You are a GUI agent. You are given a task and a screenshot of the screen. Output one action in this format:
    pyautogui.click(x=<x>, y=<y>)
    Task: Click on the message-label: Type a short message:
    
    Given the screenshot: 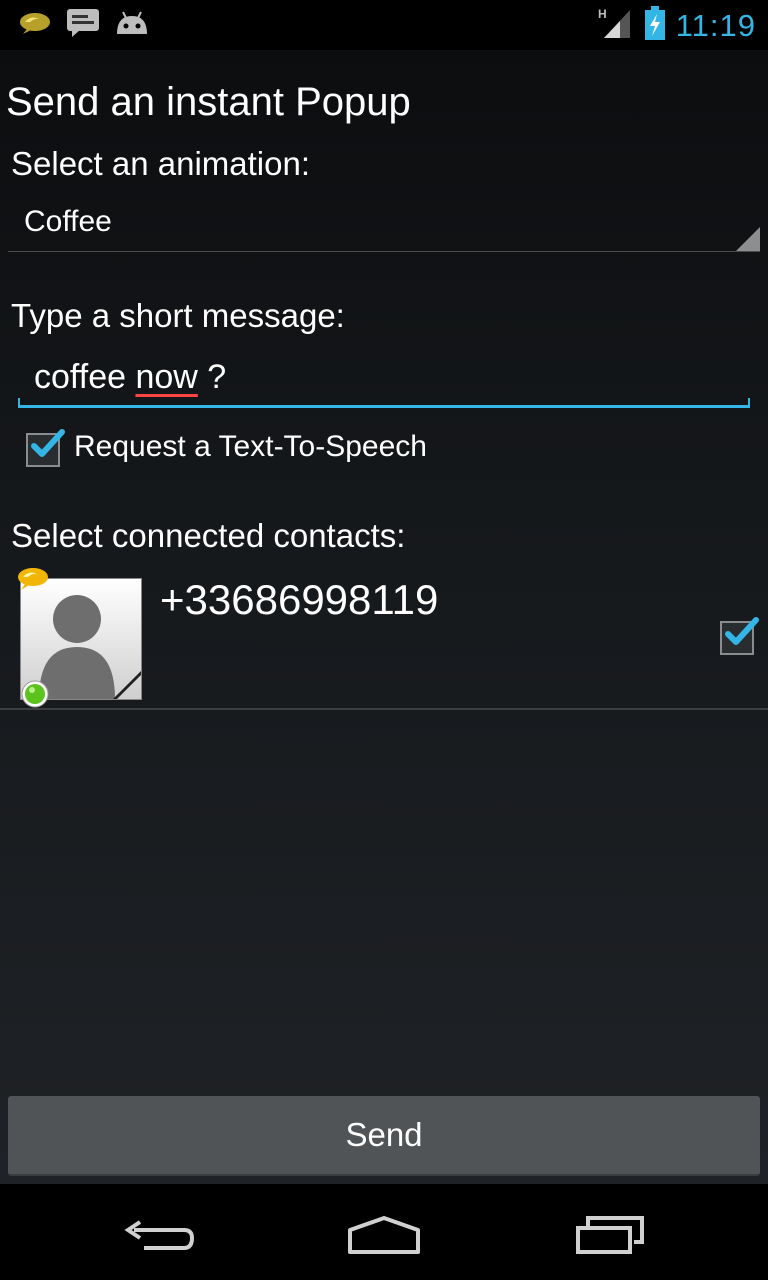 What is the action you would take?
    pyautogui.click(x=178, y=315)
    